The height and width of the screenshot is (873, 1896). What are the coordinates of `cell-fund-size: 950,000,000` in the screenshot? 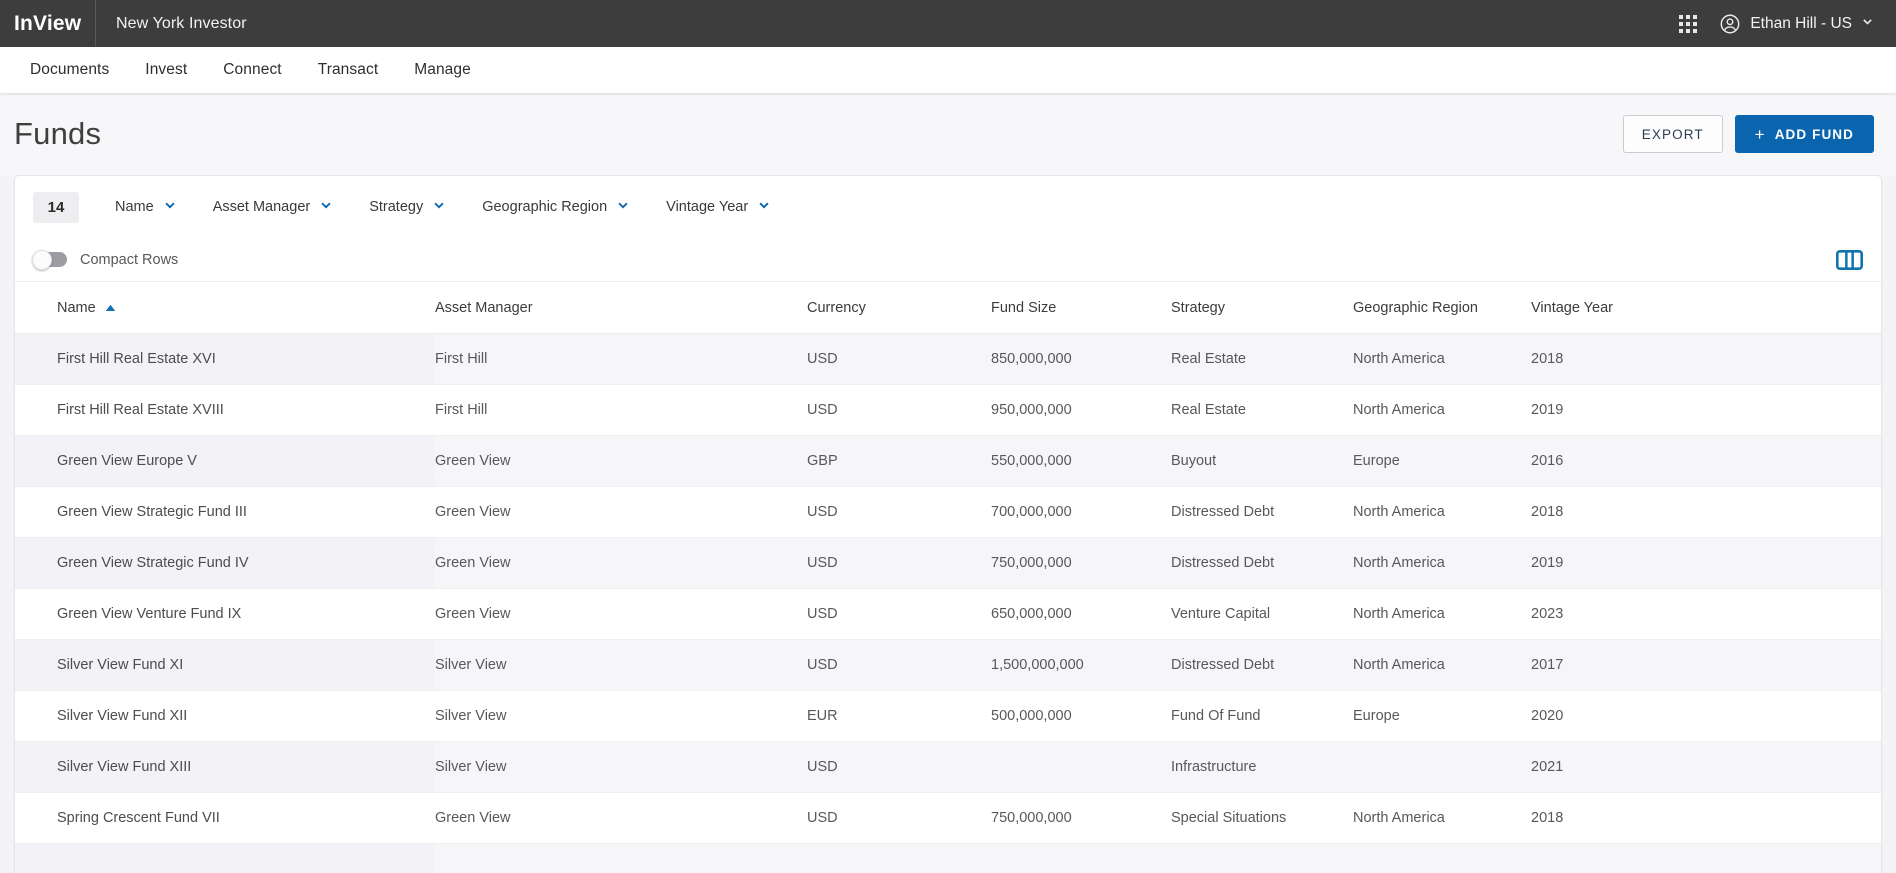 It's located at (1031, 410).